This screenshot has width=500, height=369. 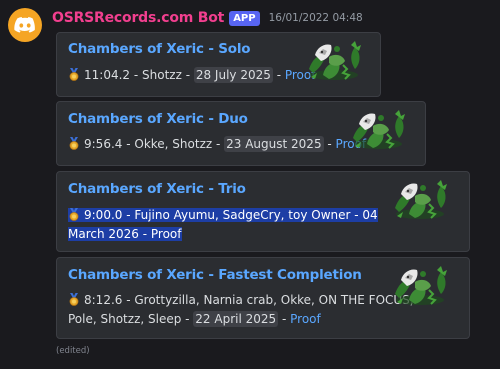 What do you see at coordinates (157, 189) in the screenshot?
I see `embed-title: Chambers of Xeric - Trio` at bounding box center [157, 189].